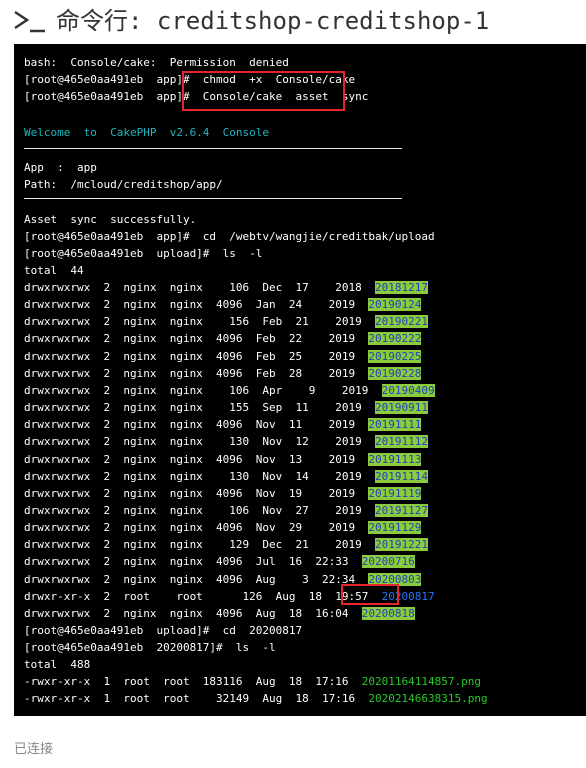 The height and width of the screenshot is (768, 586). What do you see at coordinates (34, 749) in the screenshot?
I see `connection-status: 已连接` at bounding box center [34, 749].